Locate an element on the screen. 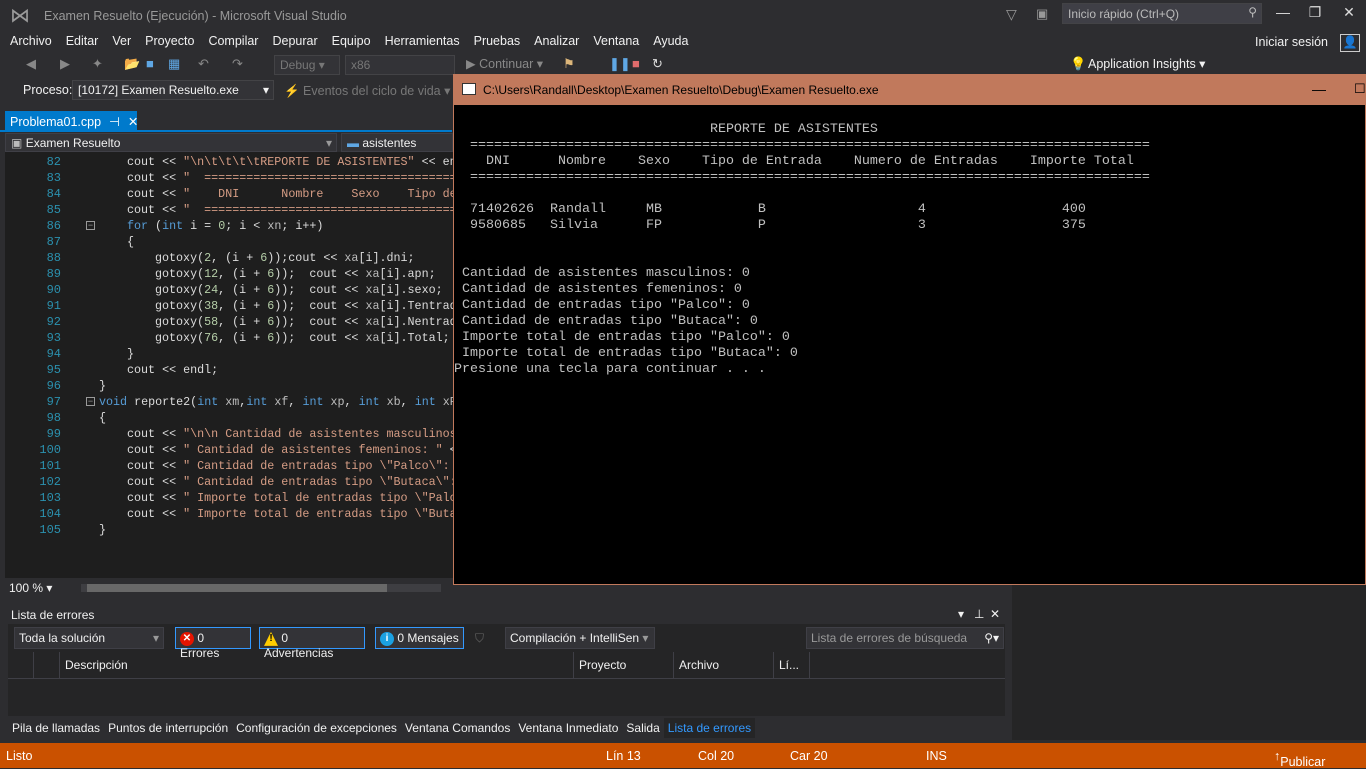 The width and height of the screenshot is (1366, 769). menu-depurar: Depurar is located at coordinates (294, 41).